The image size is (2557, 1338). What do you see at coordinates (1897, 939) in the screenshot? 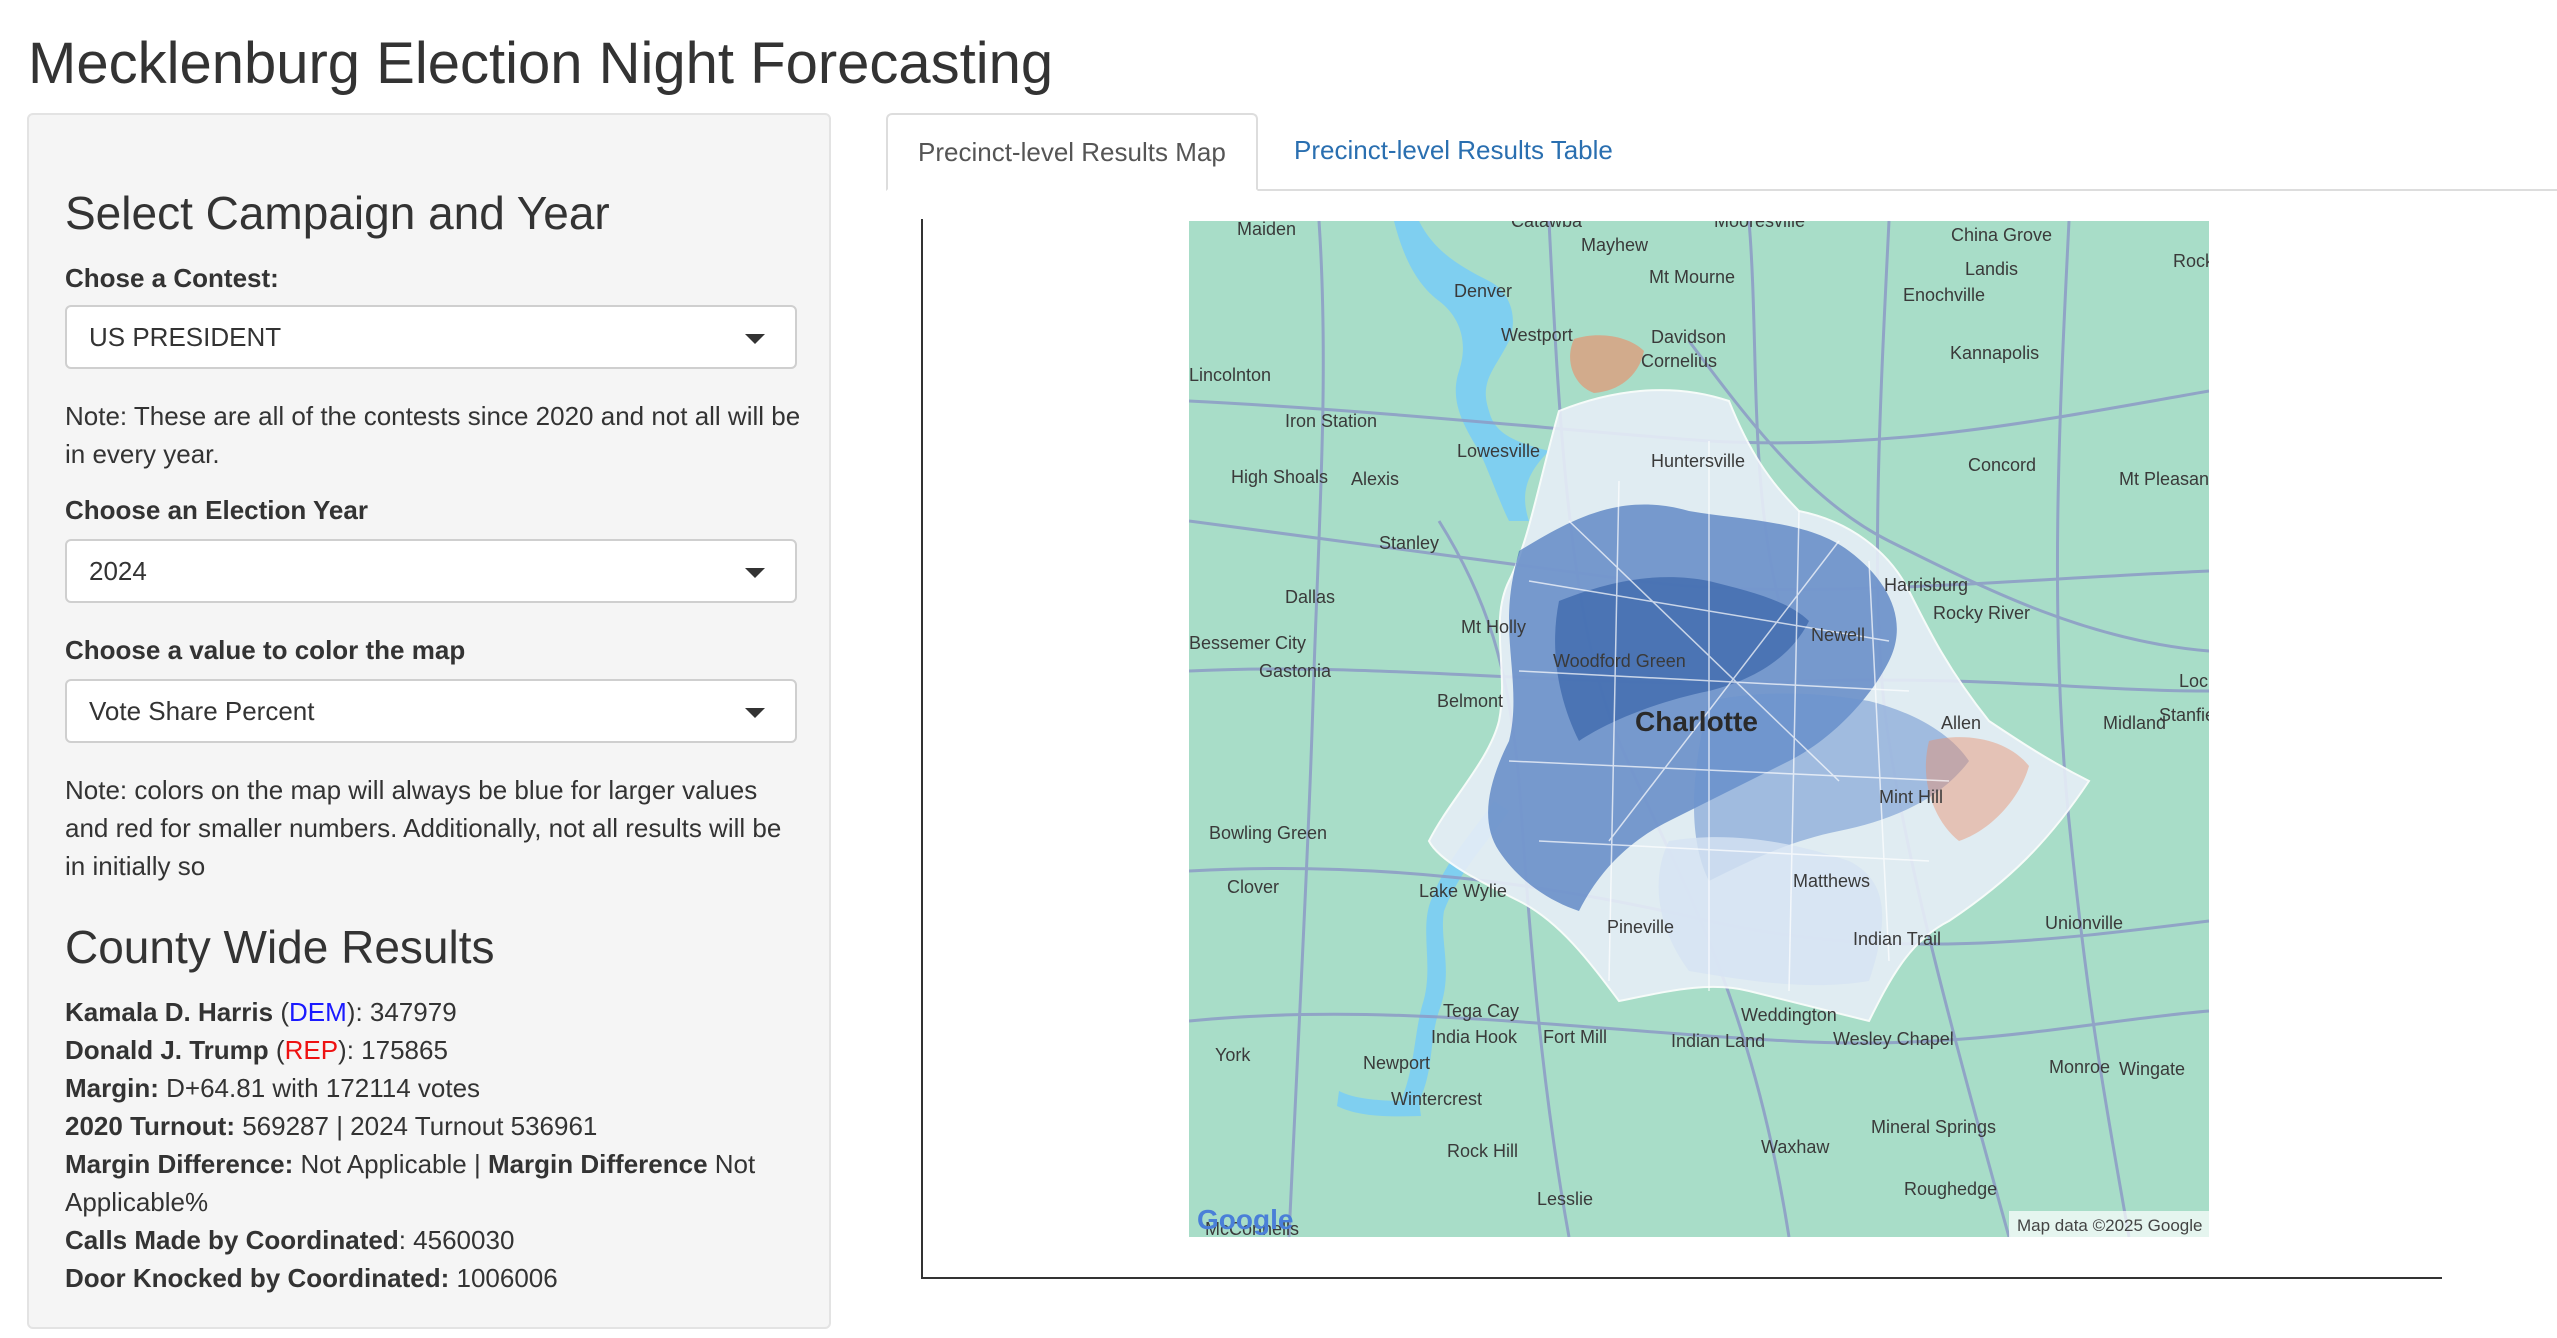
I see `place-label: Indian Trail` at bounding box center [1897, 939].